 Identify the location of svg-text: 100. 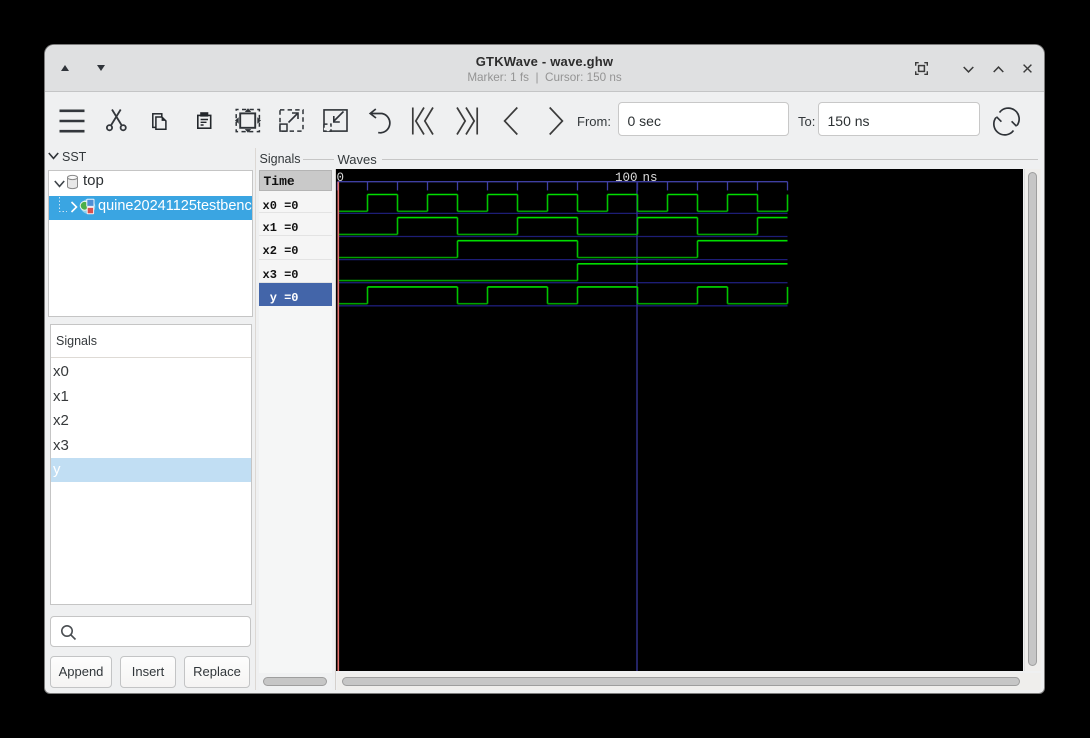
(626, 178).